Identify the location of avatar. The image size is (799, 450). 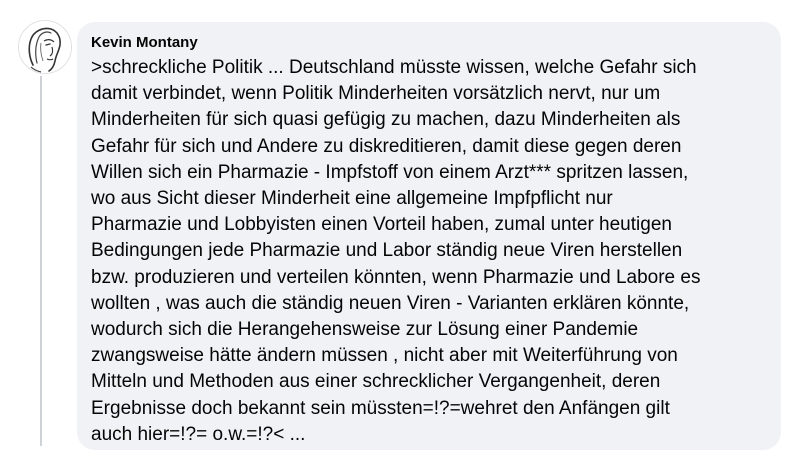
(45, 47).